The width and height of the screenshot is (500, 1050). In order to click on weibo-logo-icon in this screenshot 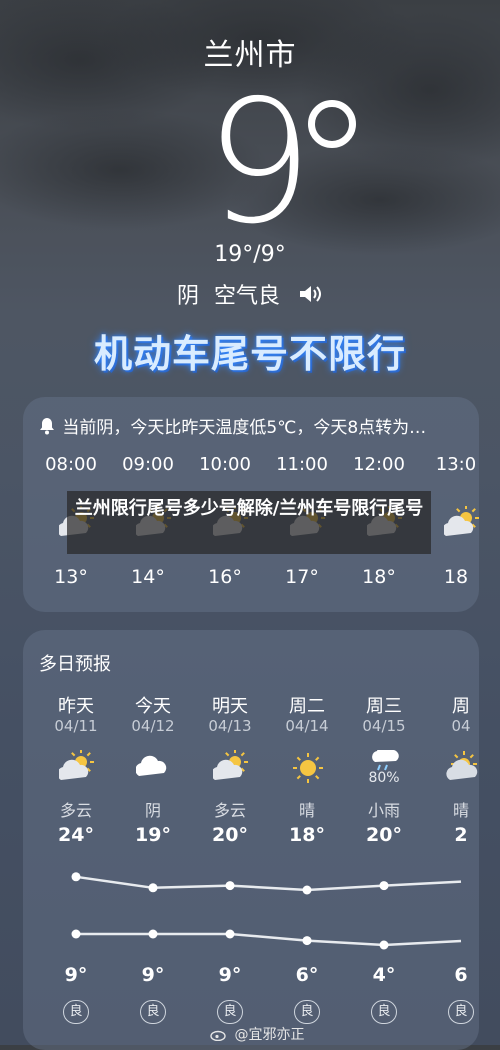, I will do `click(219, 1035)`.